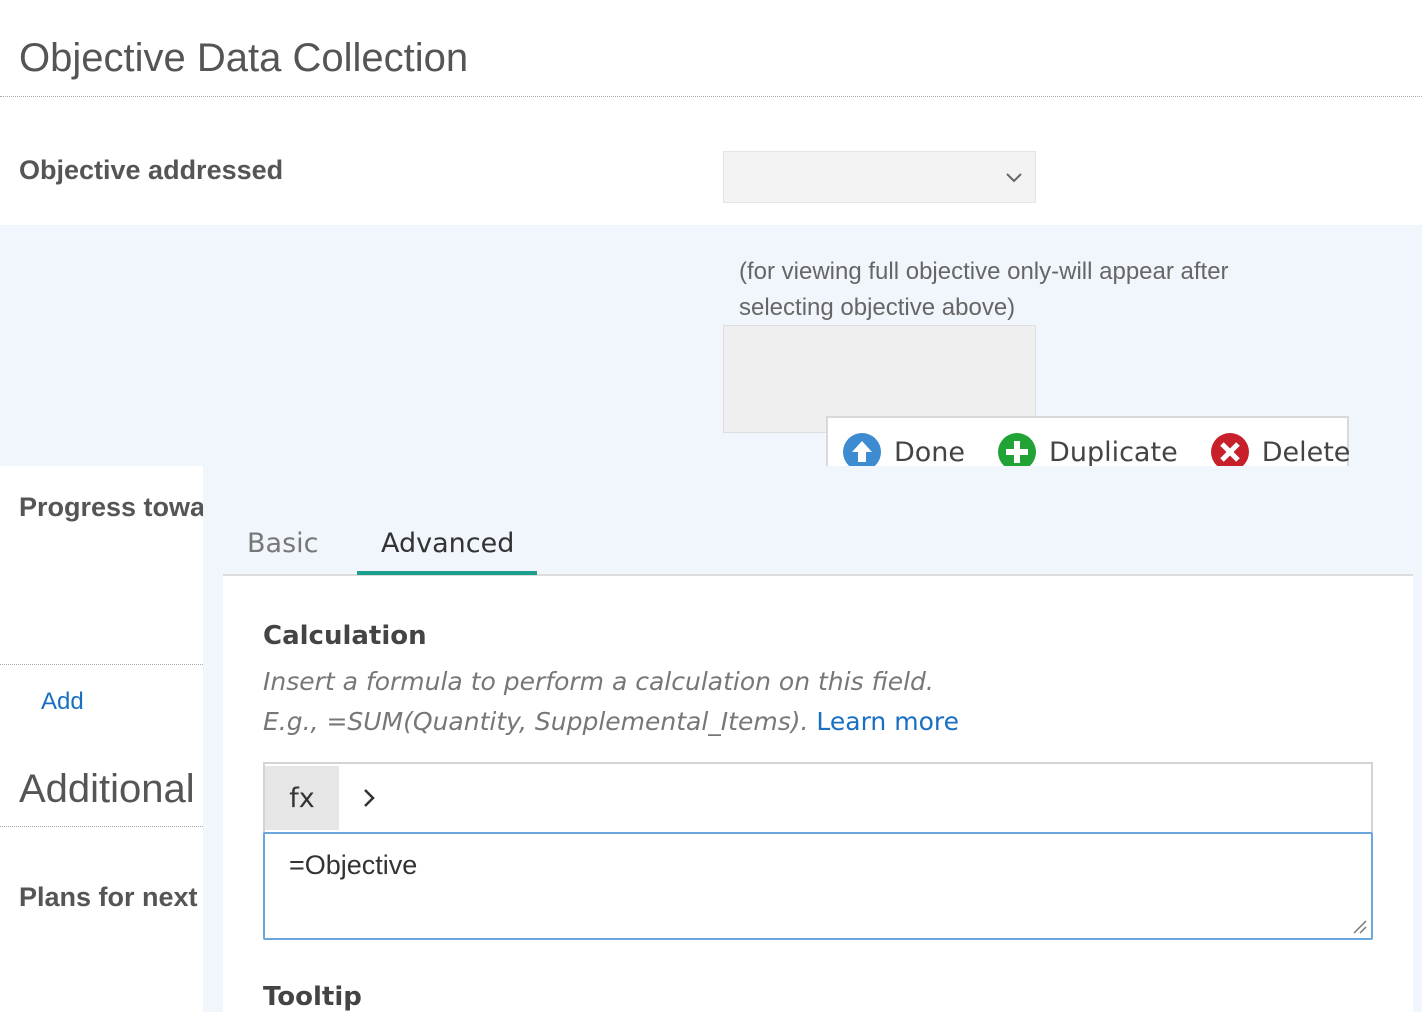 This screenshot has width=1422, height=1012. What do you see at coordinates (818, 798) in the screenshot?
I see `formula-toolbar: fx` at bounding box center [818, 798].